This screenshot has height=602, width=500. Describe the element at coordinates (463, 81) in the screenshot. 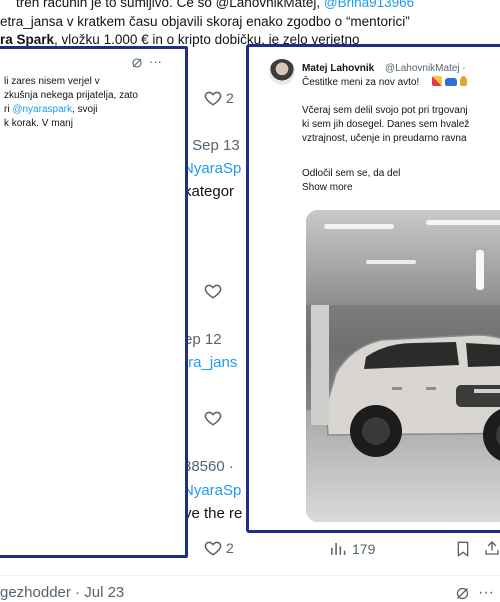

I see `key-emoji-icon` at that location.